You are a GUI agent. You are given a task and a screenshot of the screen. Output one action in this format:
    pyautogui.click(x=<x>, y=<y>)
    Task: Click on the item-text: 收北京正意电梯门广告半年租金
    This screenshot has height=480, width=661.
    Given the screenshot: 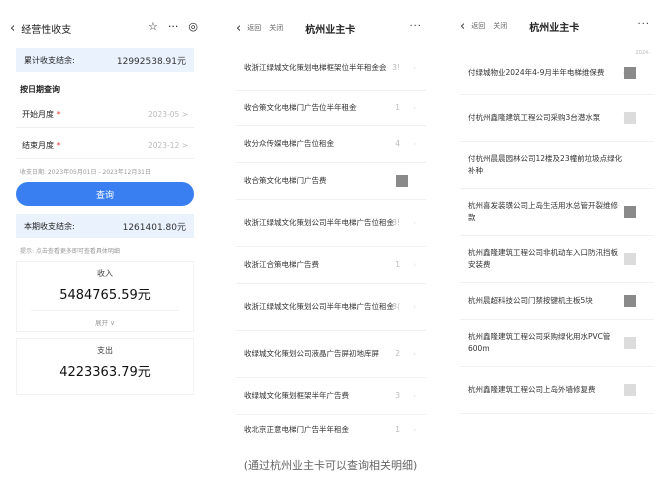 What is the action you would take?
    pyautogui.click(x=296, y=429)
    